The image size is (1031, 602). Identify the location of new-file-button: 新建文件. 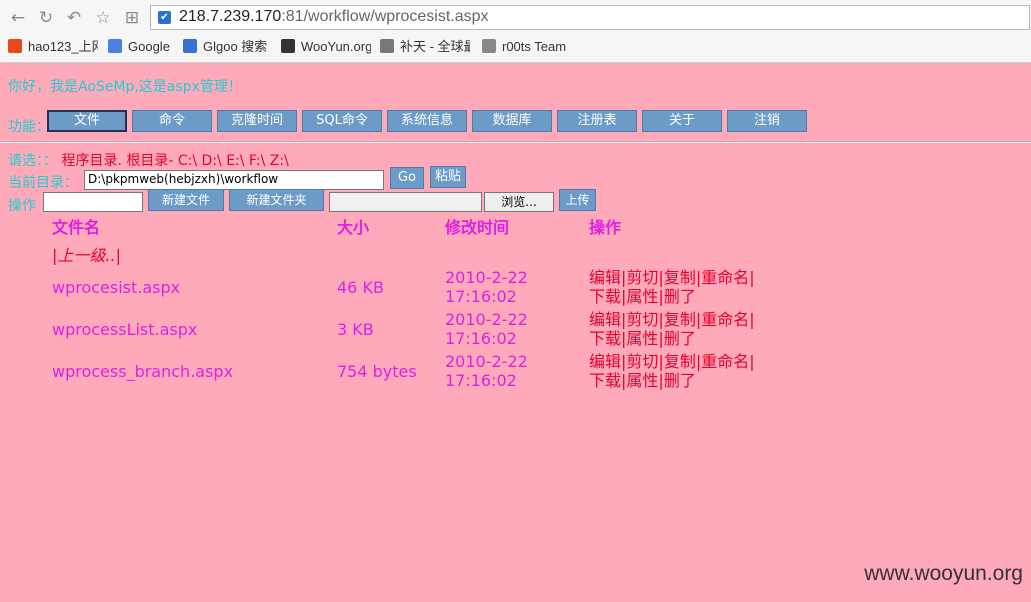
(186, 200).